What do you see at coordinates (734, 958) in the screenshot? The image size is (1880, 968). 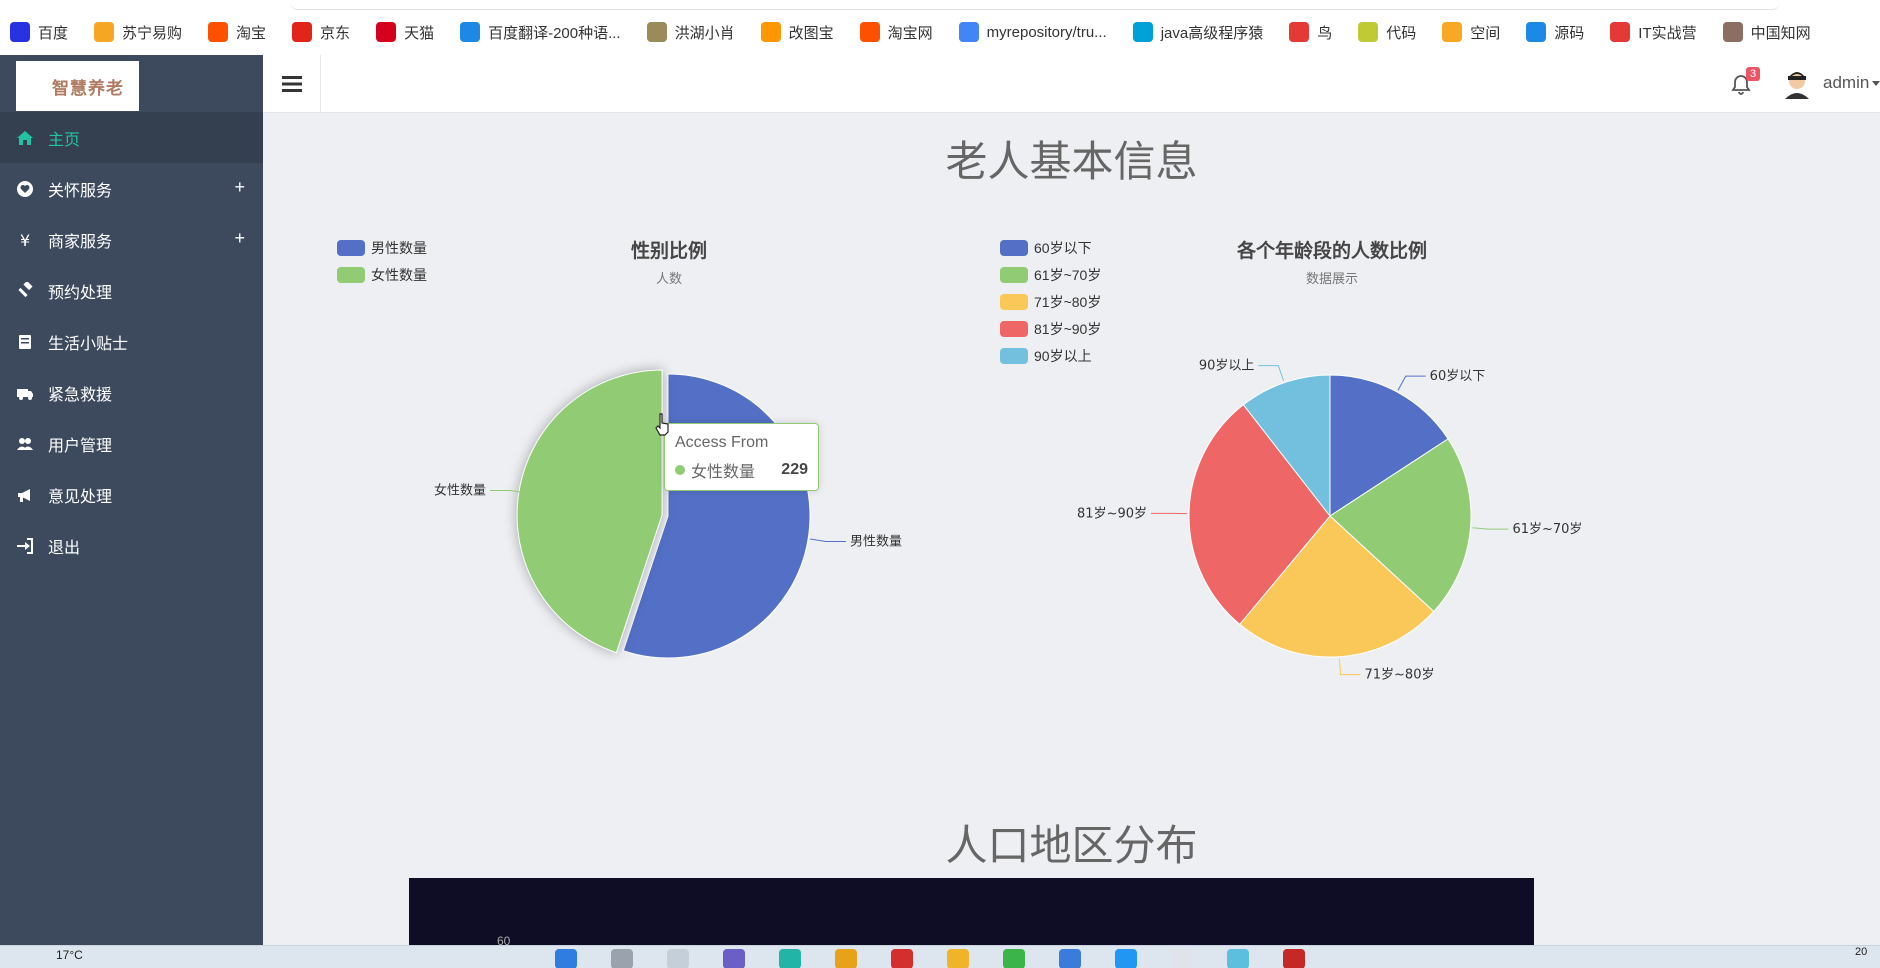 I see `app-icon` at bounding box center [734, 958].